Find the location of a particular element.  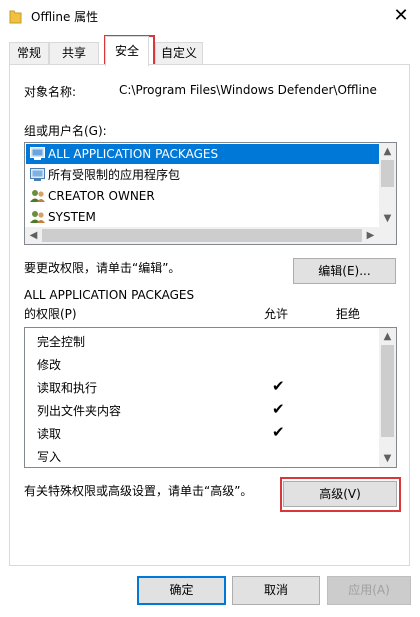

window-title: Offline 属性 is located at coordinates (65, 17).